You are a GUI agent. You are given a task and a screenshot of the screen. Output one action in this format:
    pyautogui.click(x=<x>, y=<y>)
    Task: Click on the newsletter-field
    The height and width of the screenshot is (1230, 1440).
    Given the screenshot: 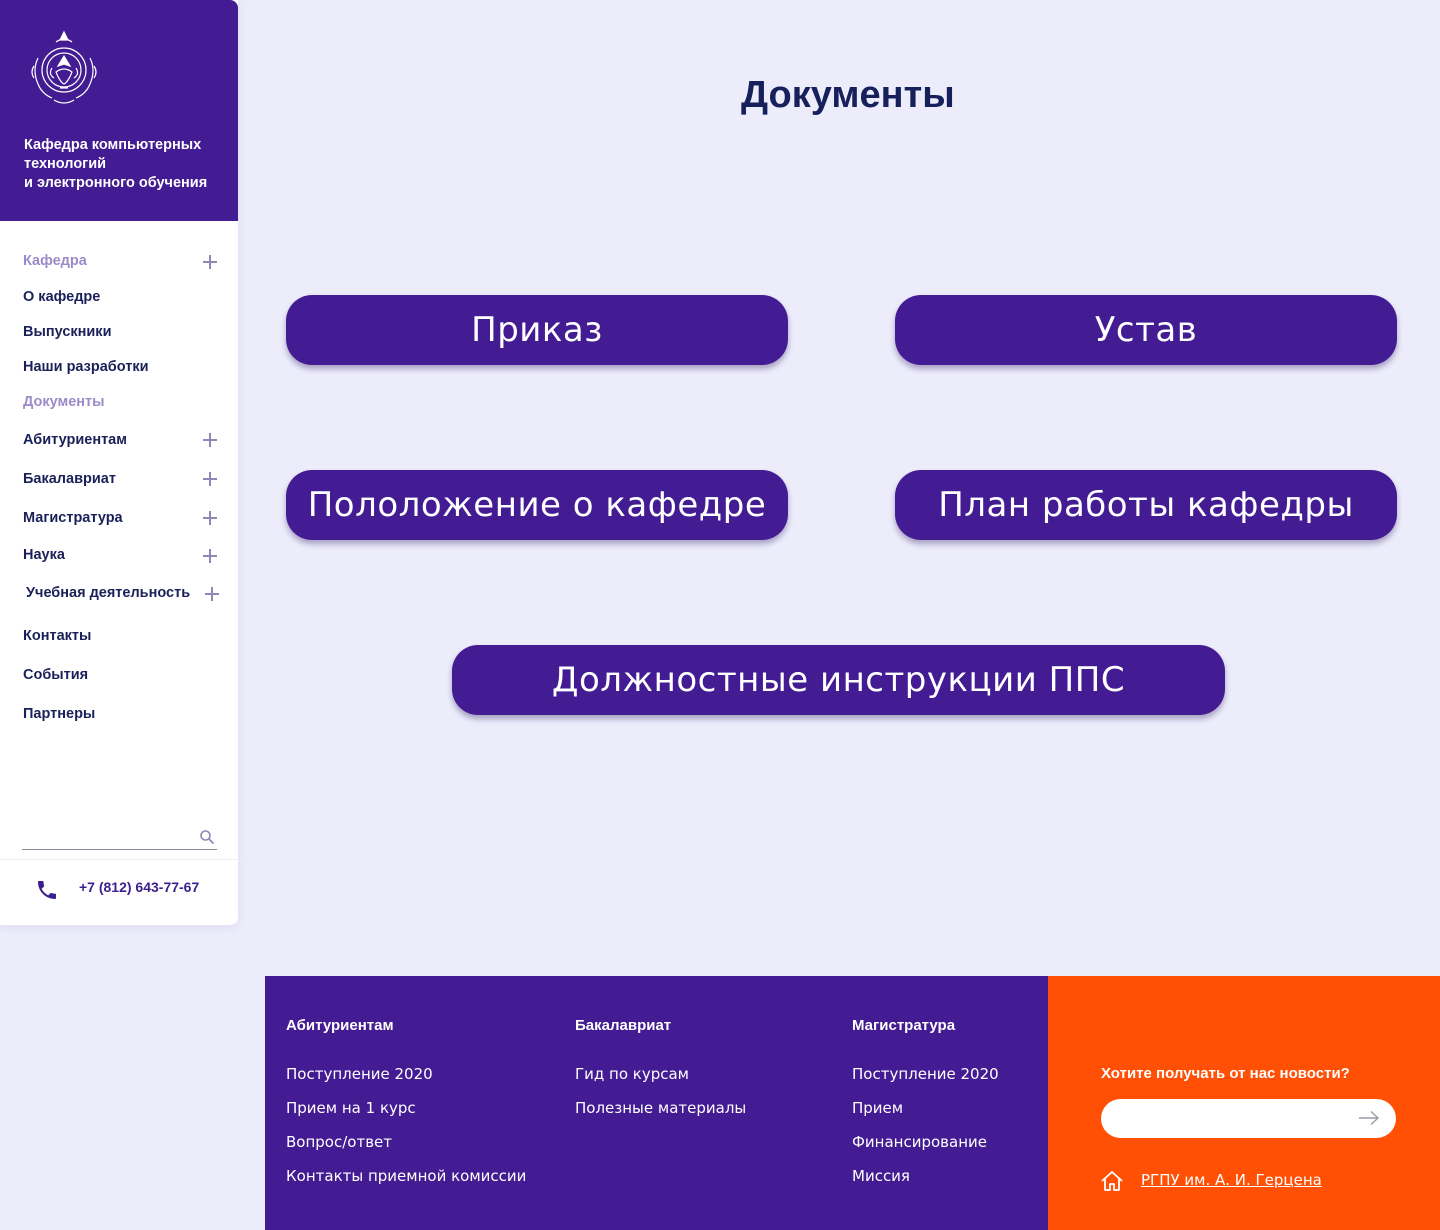 What is the action you would take?
    pyautogui.click(x=1248, y=1118)
    